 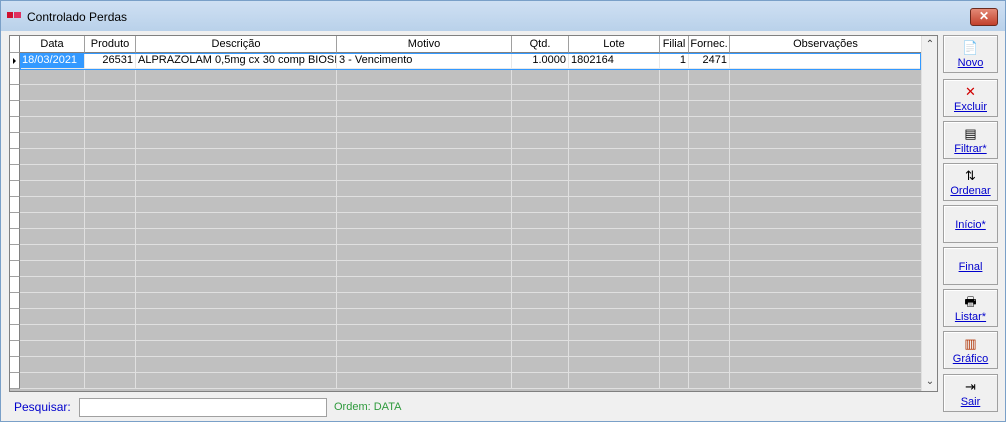 I want to click on filtrar-button: ▤ Filtrar*, so click(x=970, y=140).